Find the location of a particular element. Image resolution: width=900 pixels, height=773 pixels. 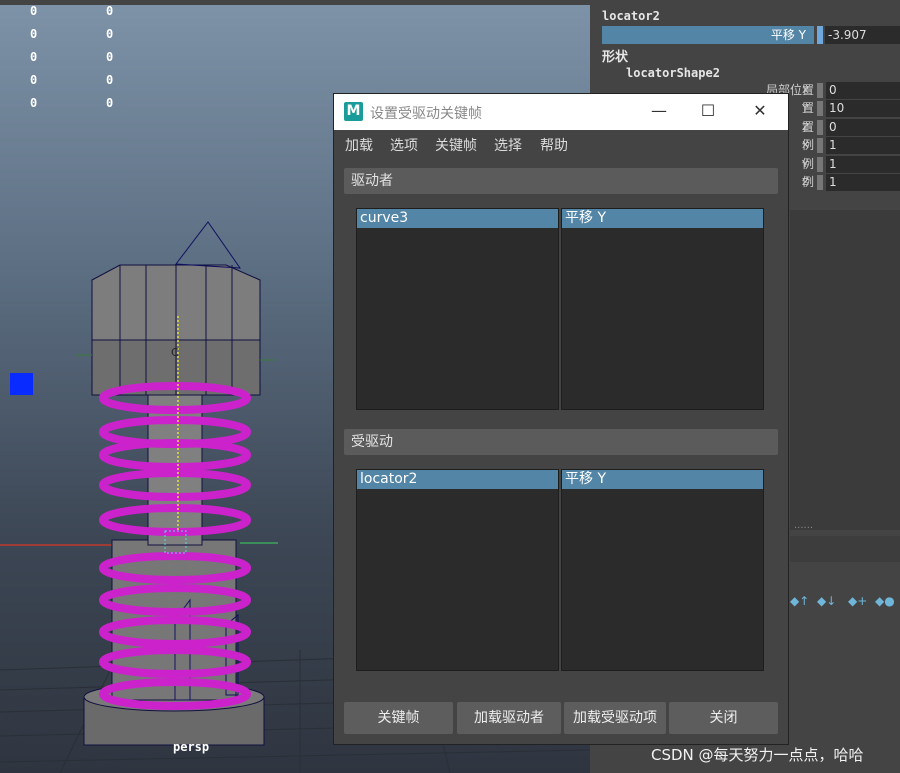

attribute-label: 平移 Y is located at coordinates (708, 35).